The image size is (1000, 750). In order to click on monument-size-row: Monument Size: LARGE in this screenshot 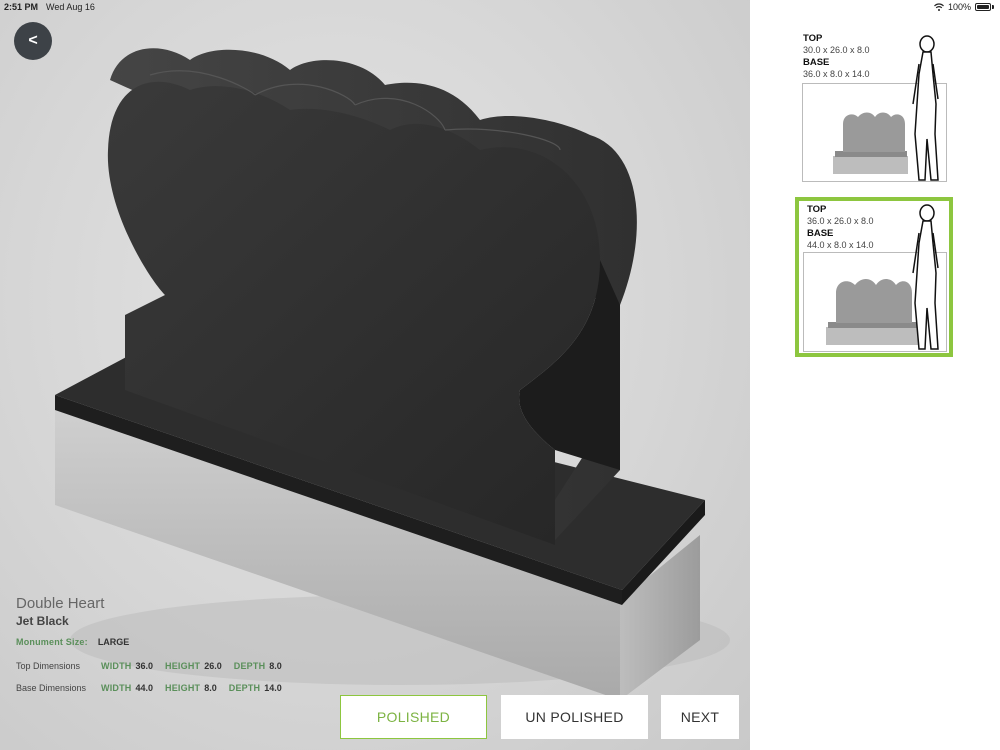, I will do `click(155, 642)`.